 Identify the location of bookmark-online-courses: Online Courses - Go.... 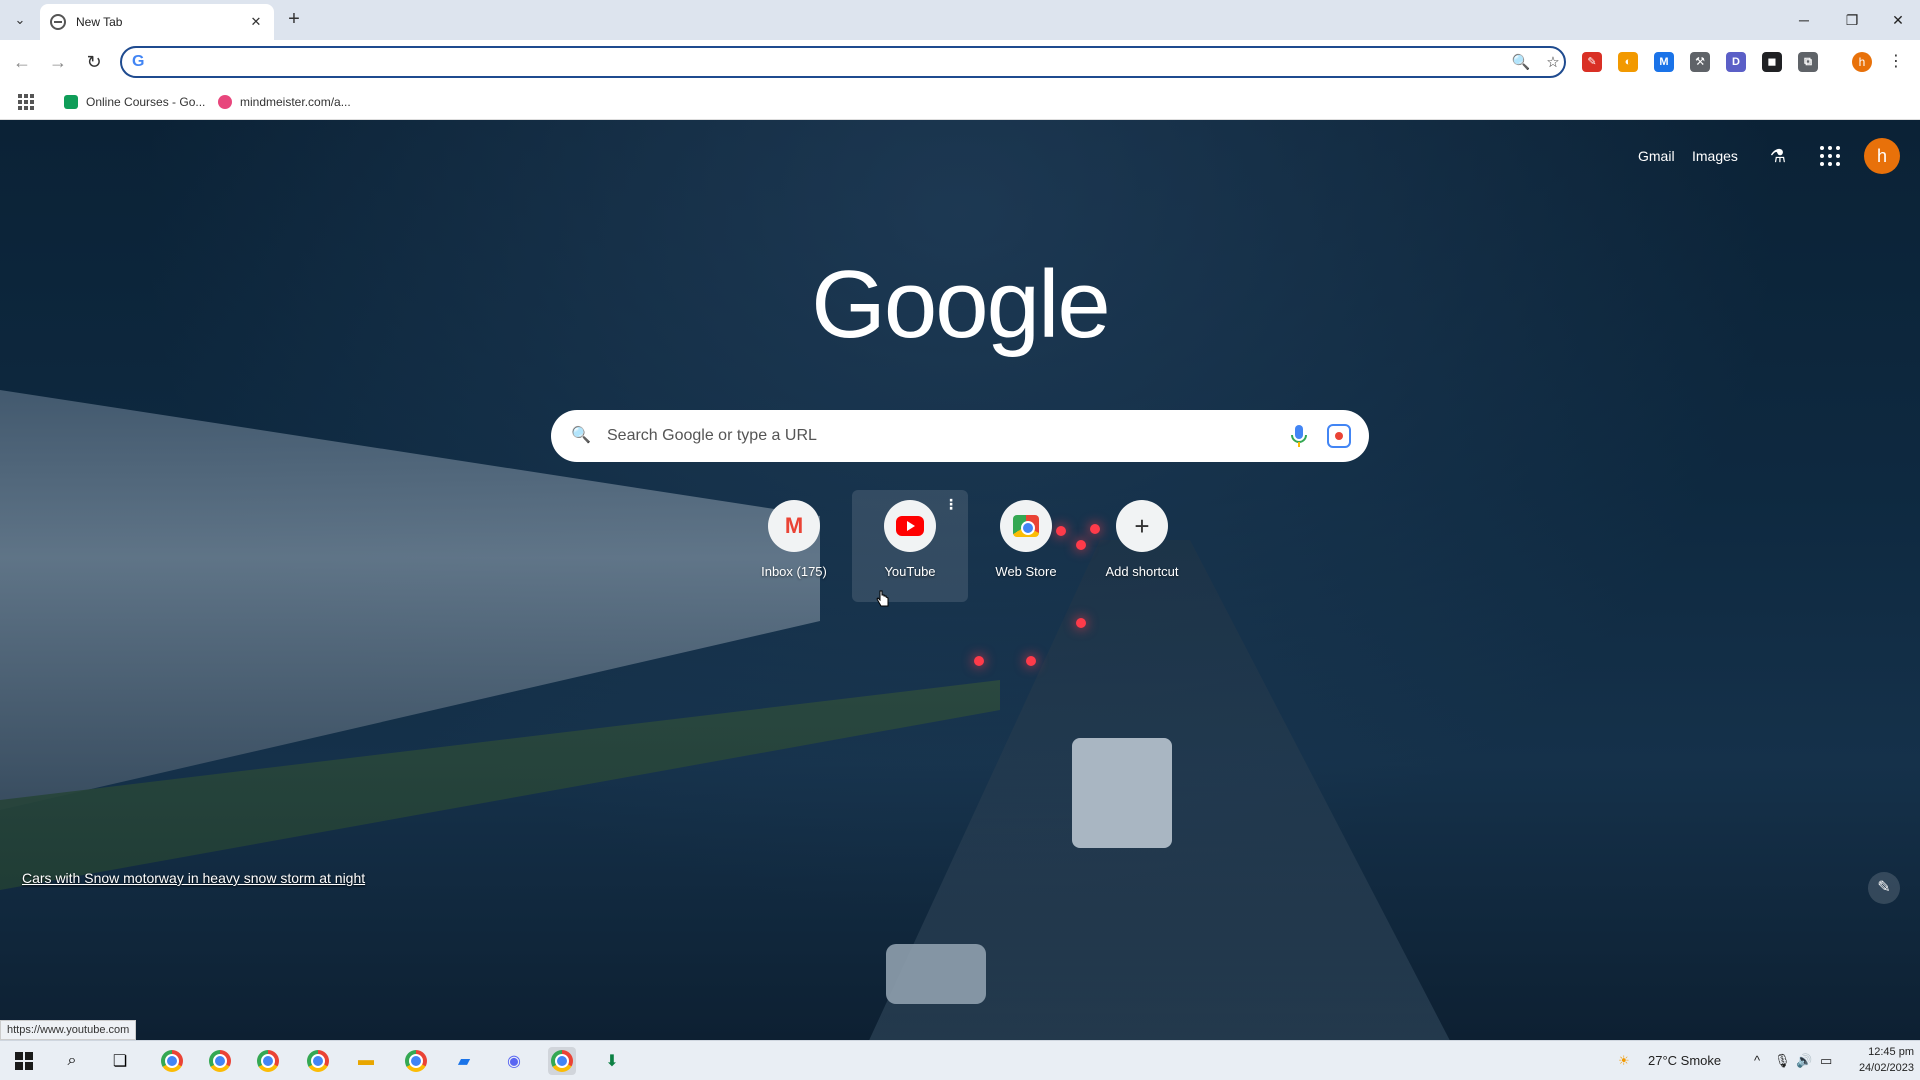
(134, 102).